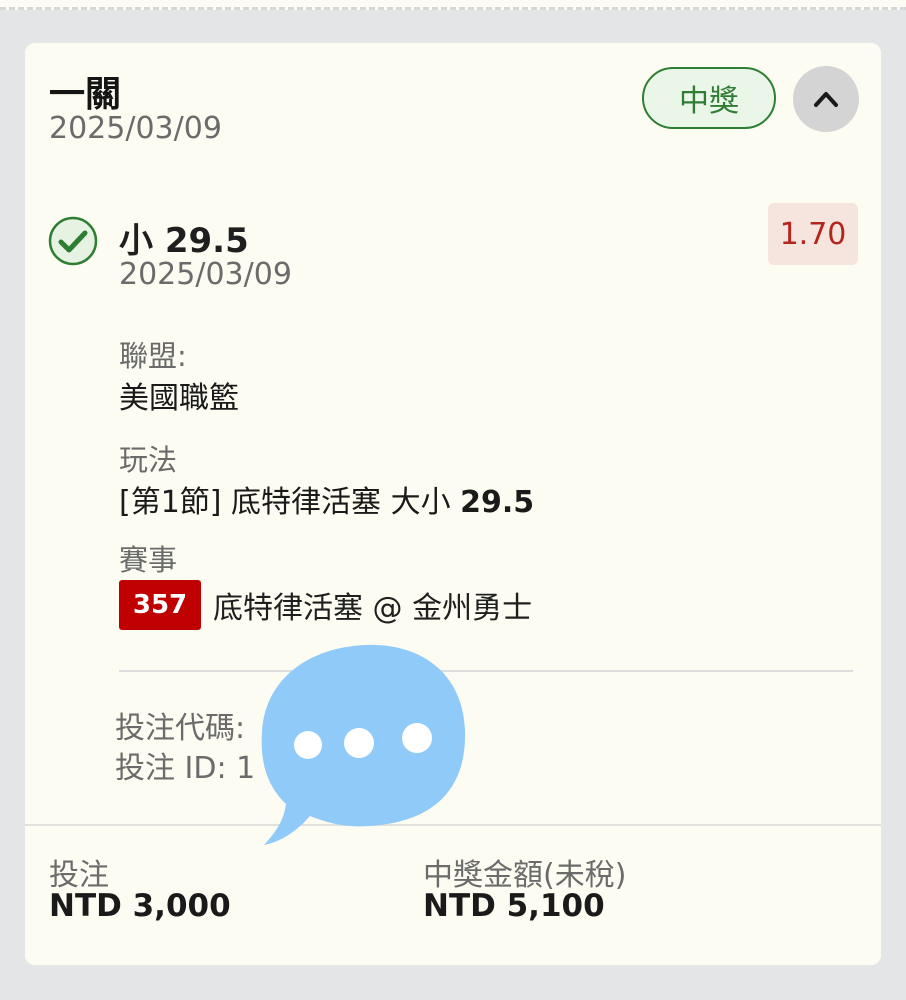  Describe the element at coordinates (205, 274) in the screenshot. I see `selection-date: 2025/03/09` at that location.